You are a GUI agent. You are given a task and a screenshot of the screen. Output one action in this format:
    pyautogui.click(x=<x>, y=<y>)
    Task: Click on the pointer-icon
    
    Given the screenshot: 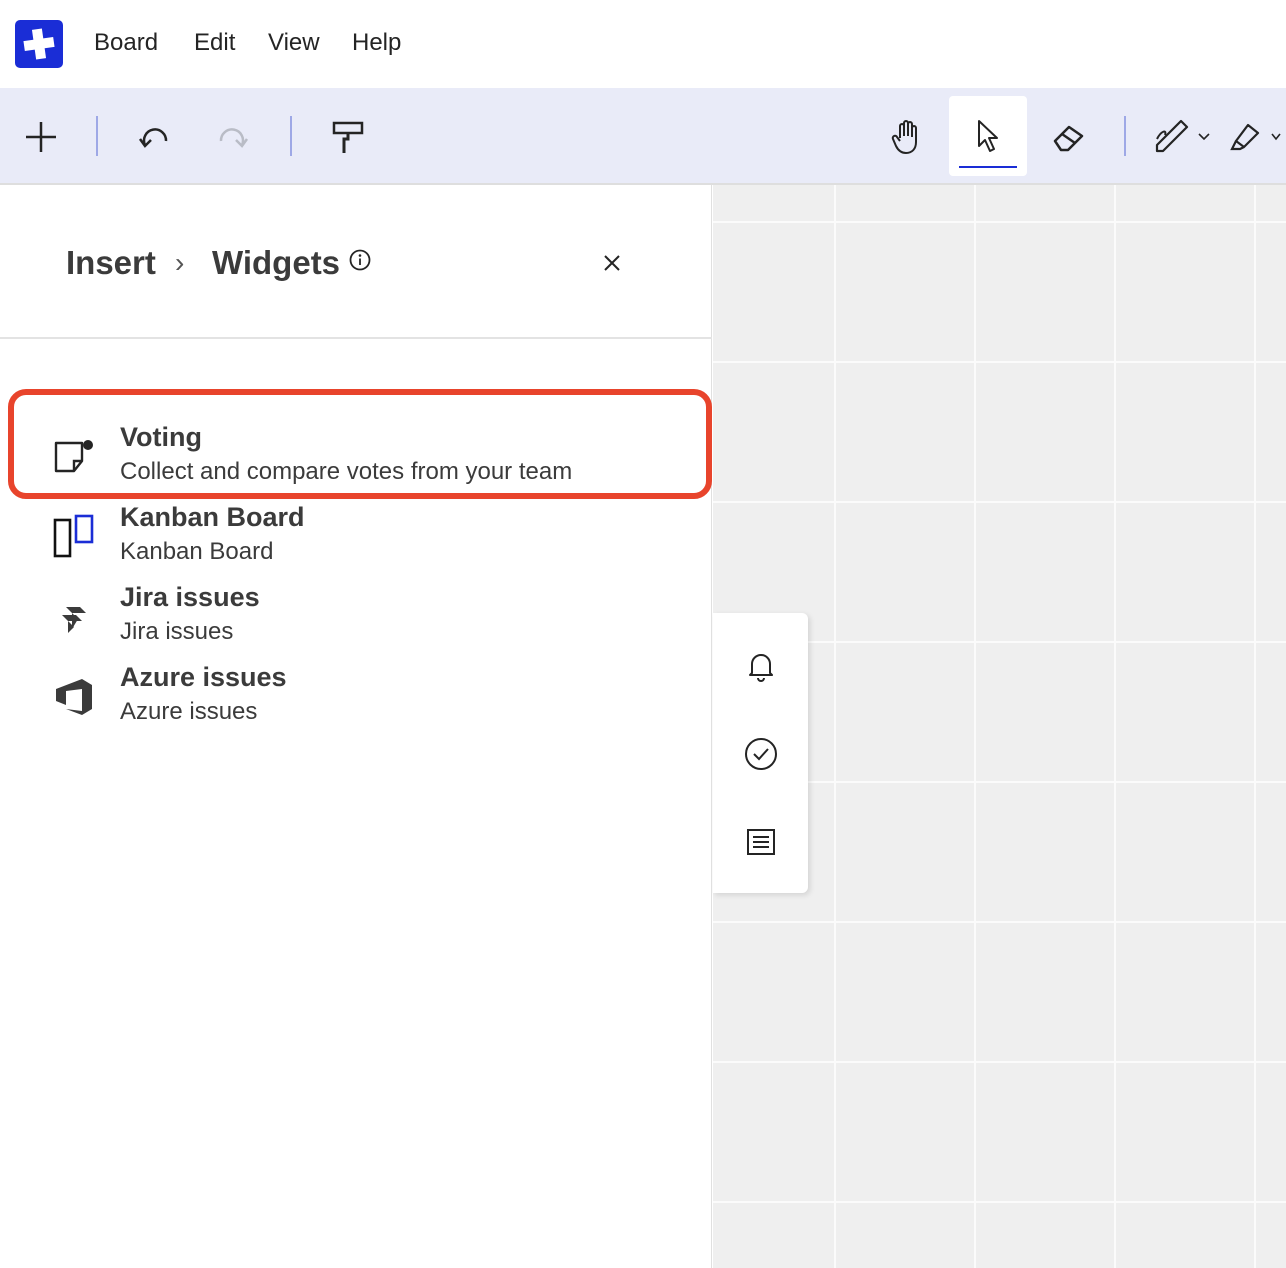 What is the action you would take?
    pyautogui.click(x=988, y=136)
    